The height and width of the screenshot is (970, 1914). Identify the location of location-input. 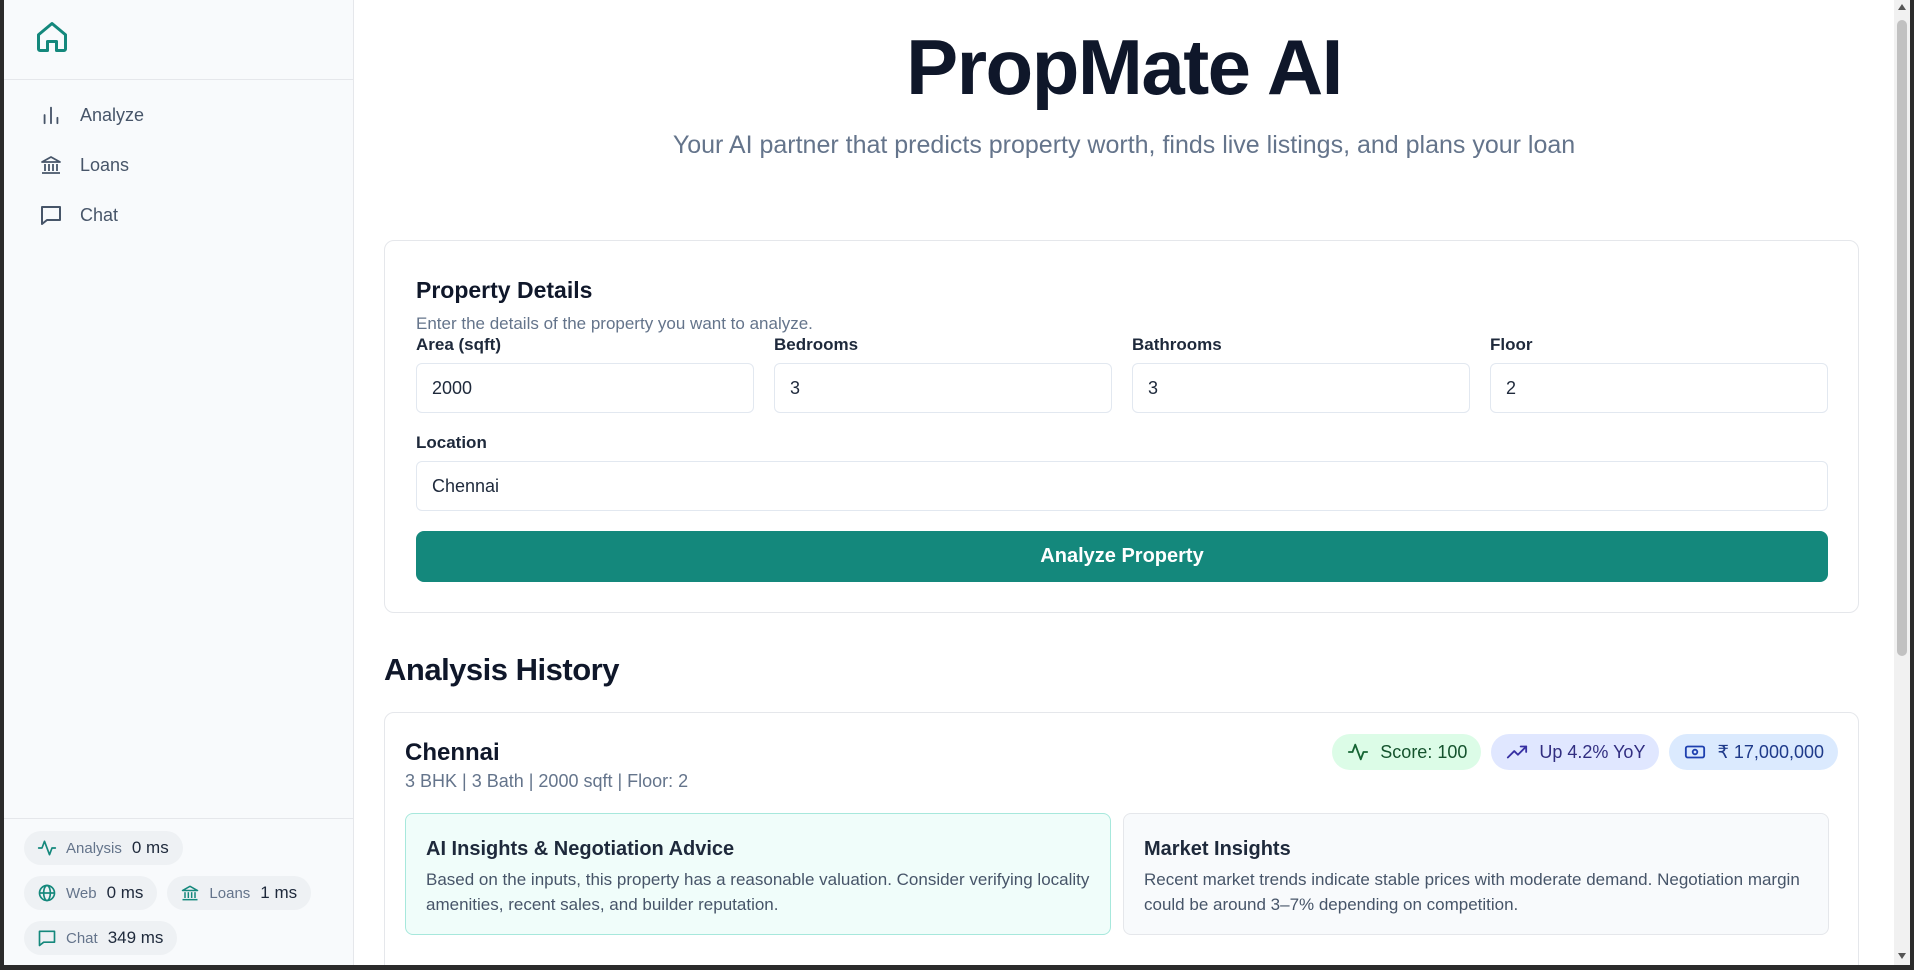
(1122, 486).